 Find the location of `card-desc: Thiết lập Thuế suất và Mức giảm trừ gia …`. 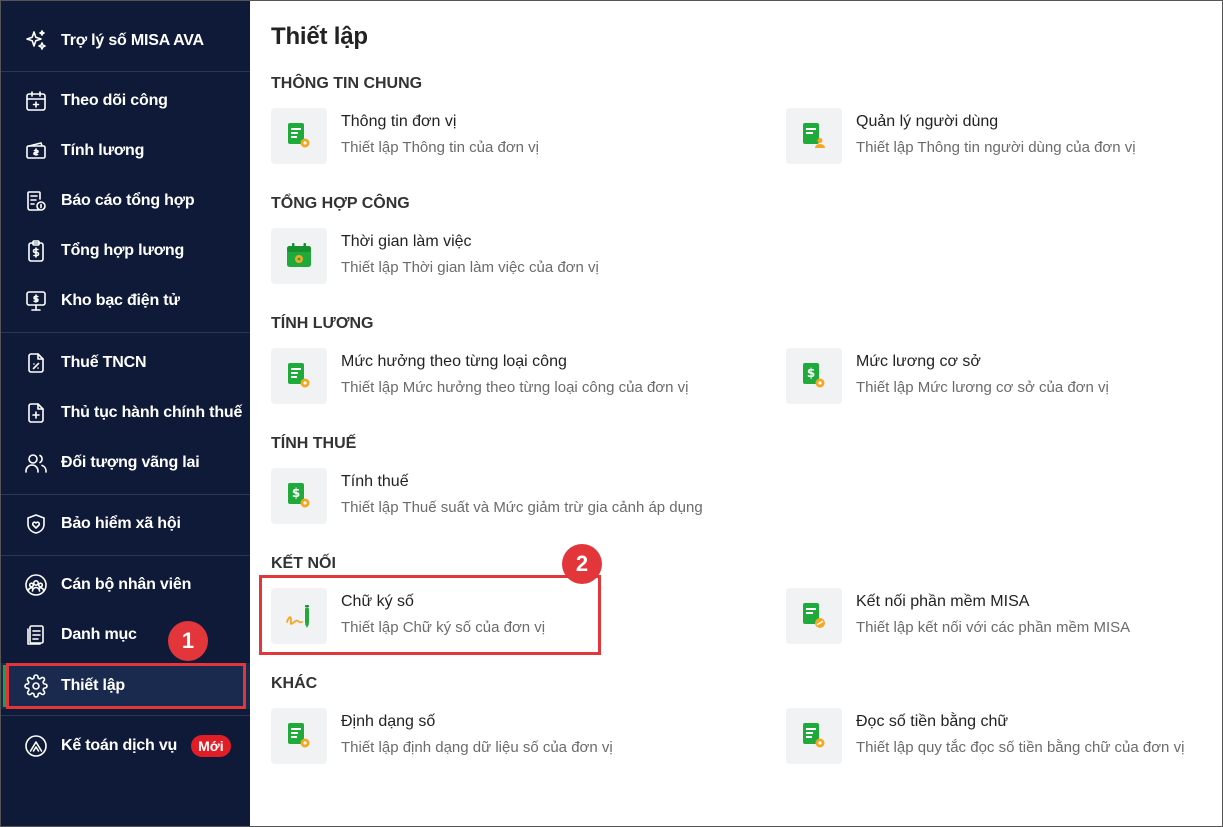

card-desc: Thiết lập Thuế suất và Mức giảm trừ gia … is located at coordinates (522, 507).